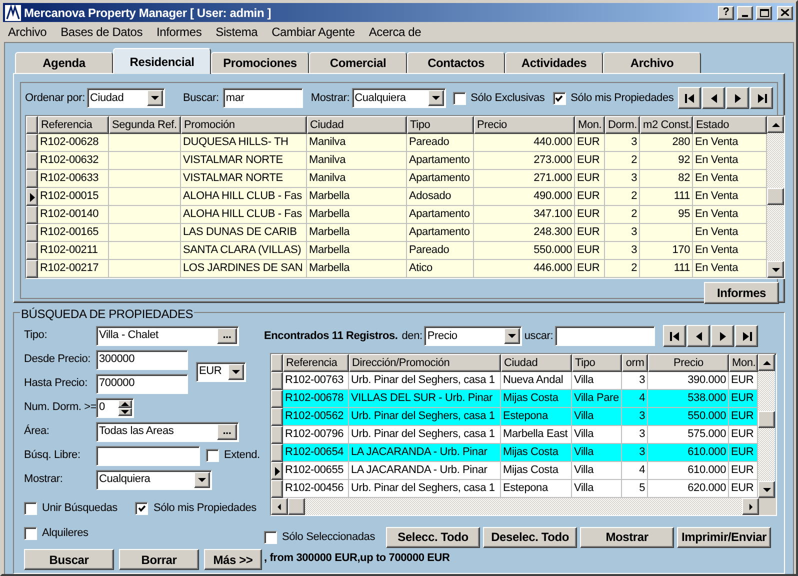  Describe the element at coordinates (666, 197) in the screenshot. I see `table-cell: 111` at that location.